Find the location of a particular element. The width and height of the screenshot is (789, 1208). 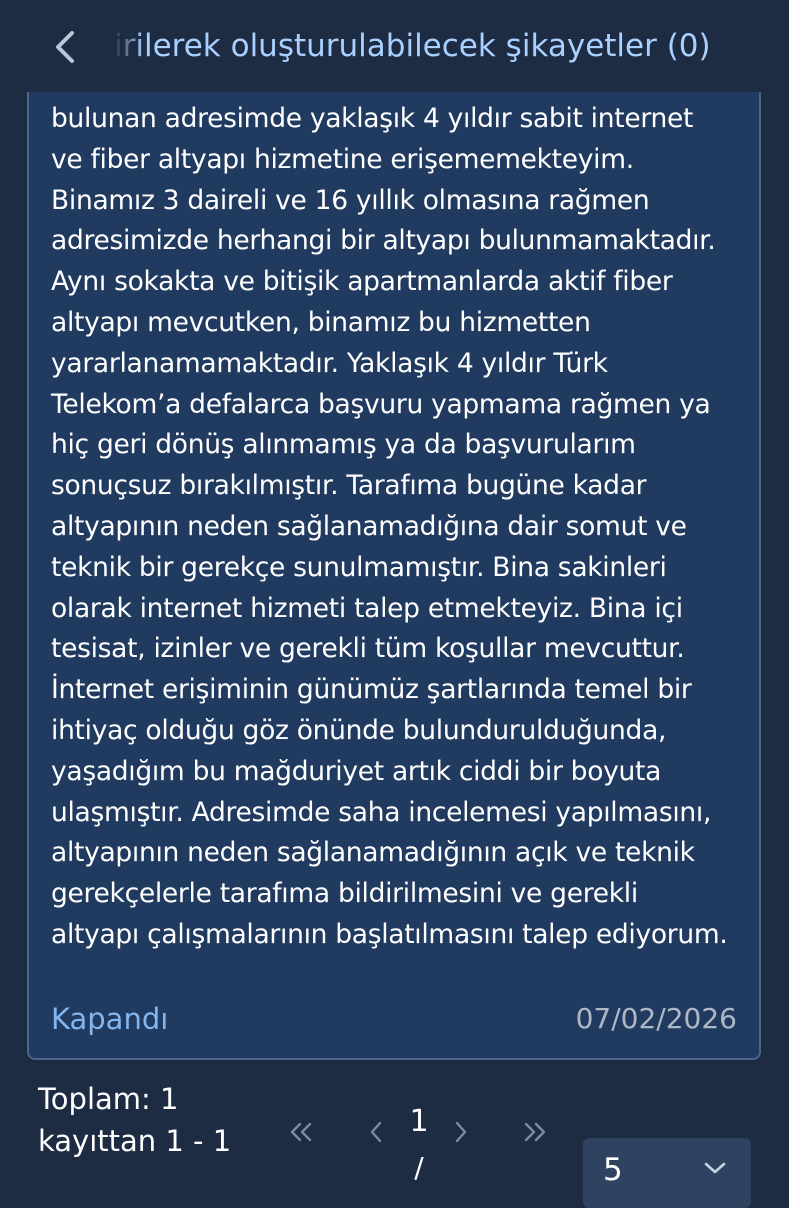

next-page-button is located at coordinates (461, 1132).